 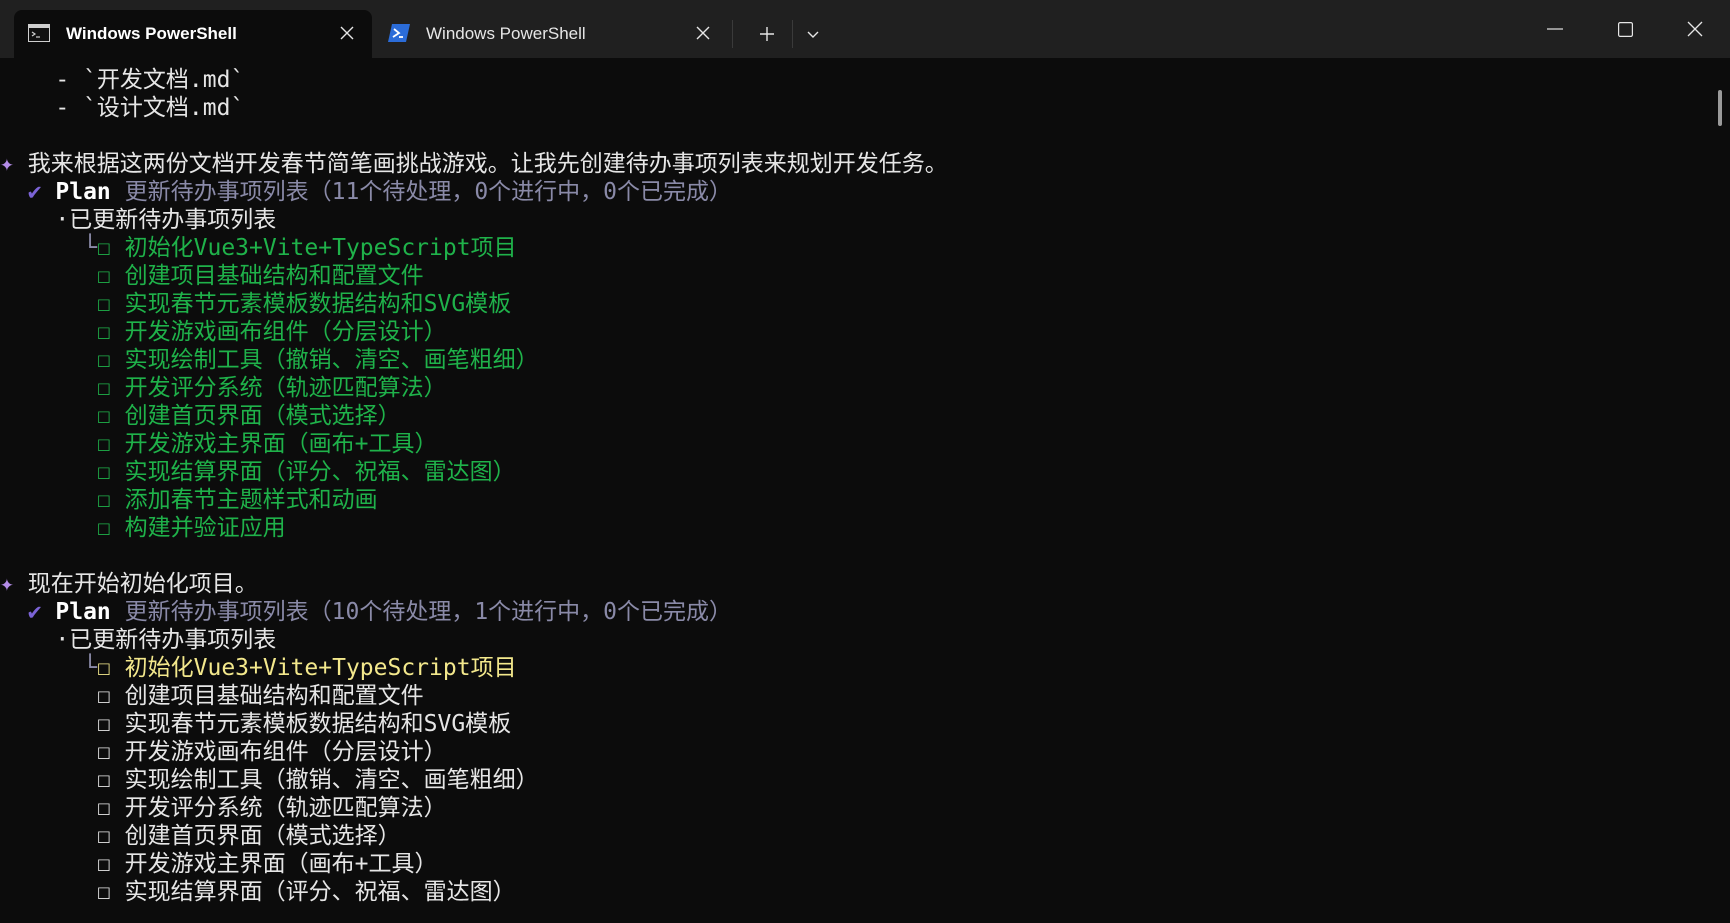 What do you see at coordinates (142, 584) in the screenshot?
I see `terminal-line-text: 现在开始初始化项目。` at bounding box center [142, 584].